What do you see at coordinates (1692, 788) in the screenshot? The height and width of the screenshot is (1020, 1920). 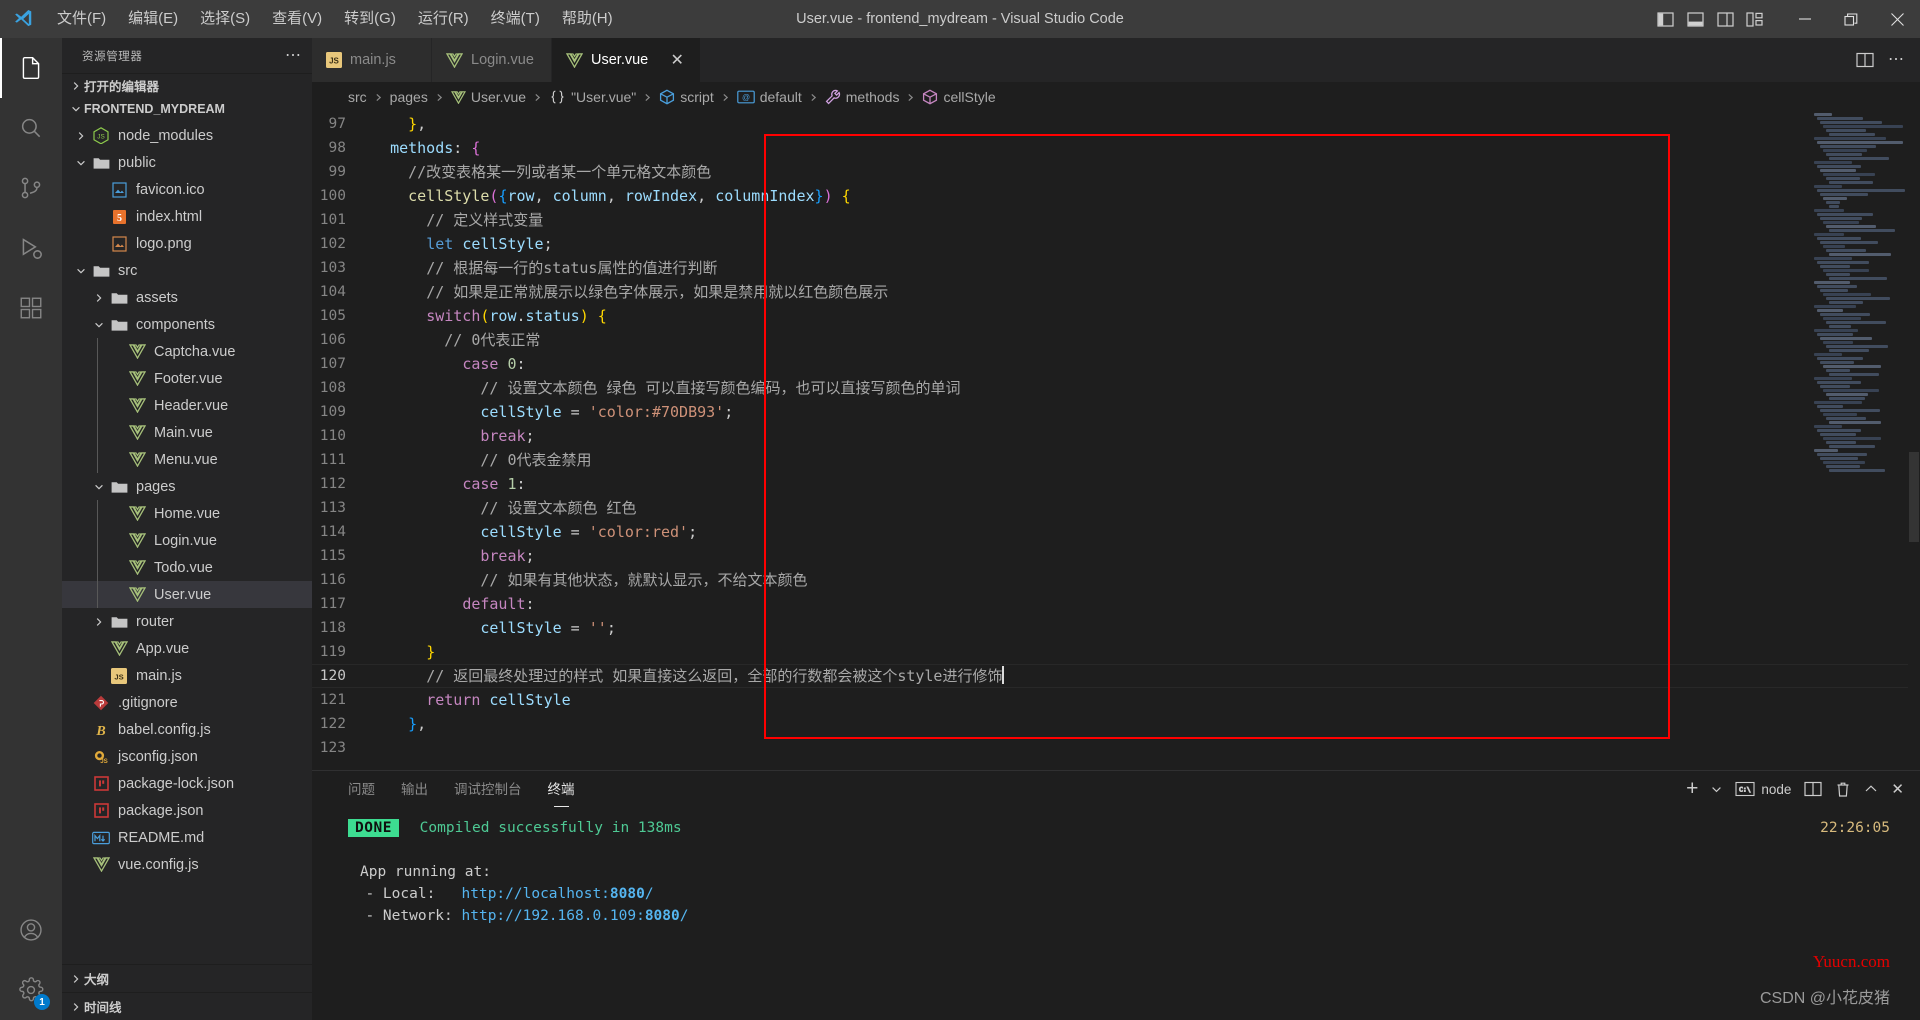 I see `new-terminal-icon: +` at bounding box center [1692, 788].